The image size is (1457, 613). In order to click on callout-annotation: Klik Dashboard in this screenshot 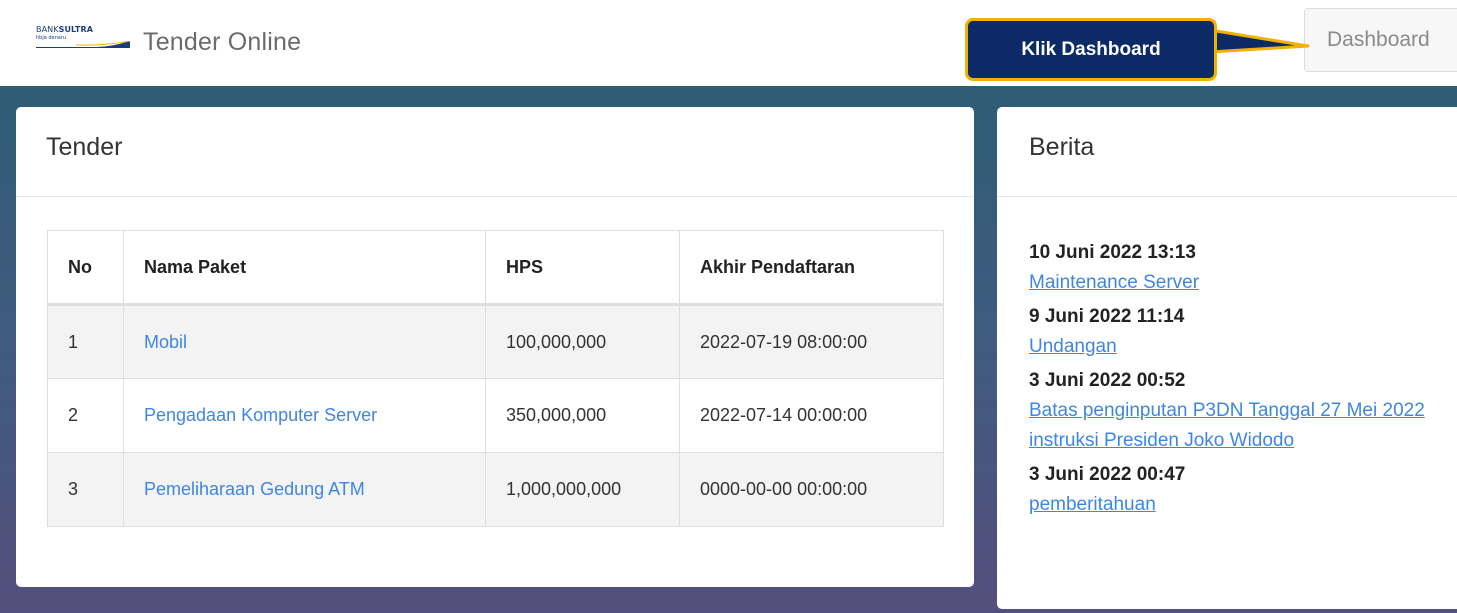, I will do `click(1091, 49)`.